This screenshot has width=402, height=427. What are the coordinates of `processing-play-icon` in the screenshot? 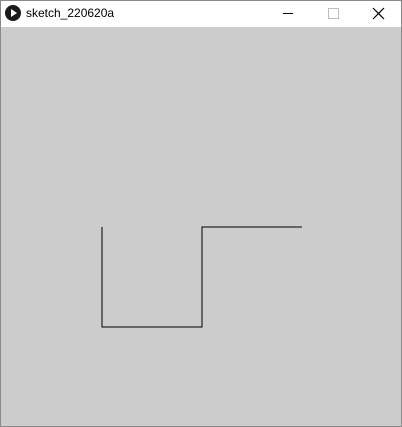 It's located at (13, 13).